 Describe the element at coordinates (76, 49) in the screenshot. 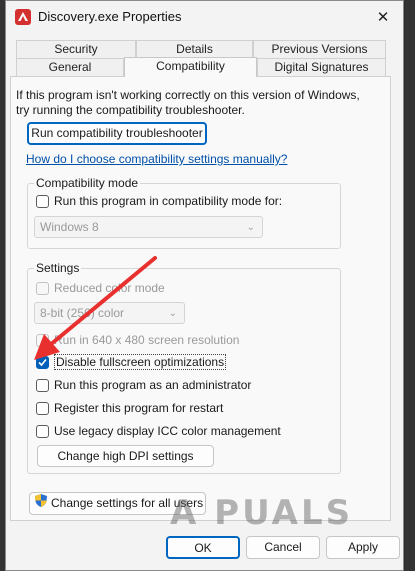

I see `tab-security: Security` at that location.